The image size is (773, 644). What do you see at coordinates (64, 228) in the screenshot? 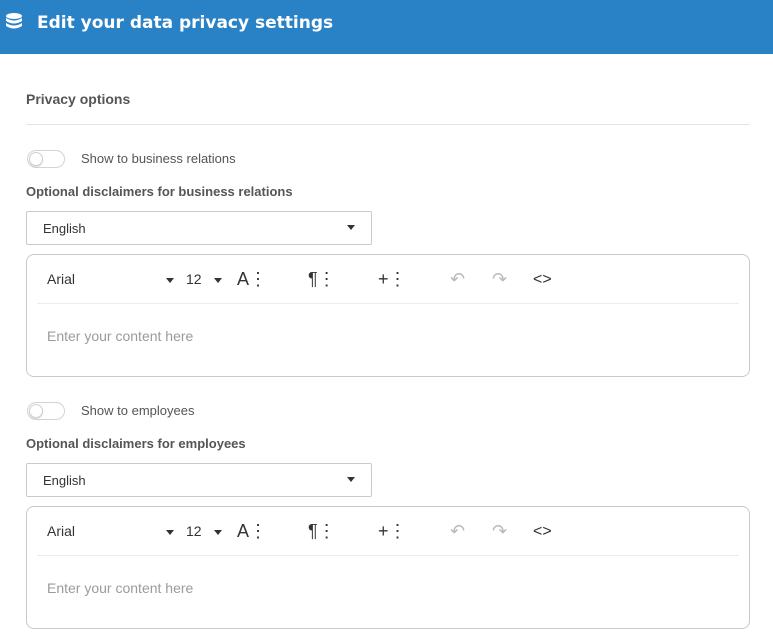
I see `business-language-value: English` at bounding box center [64, 228].